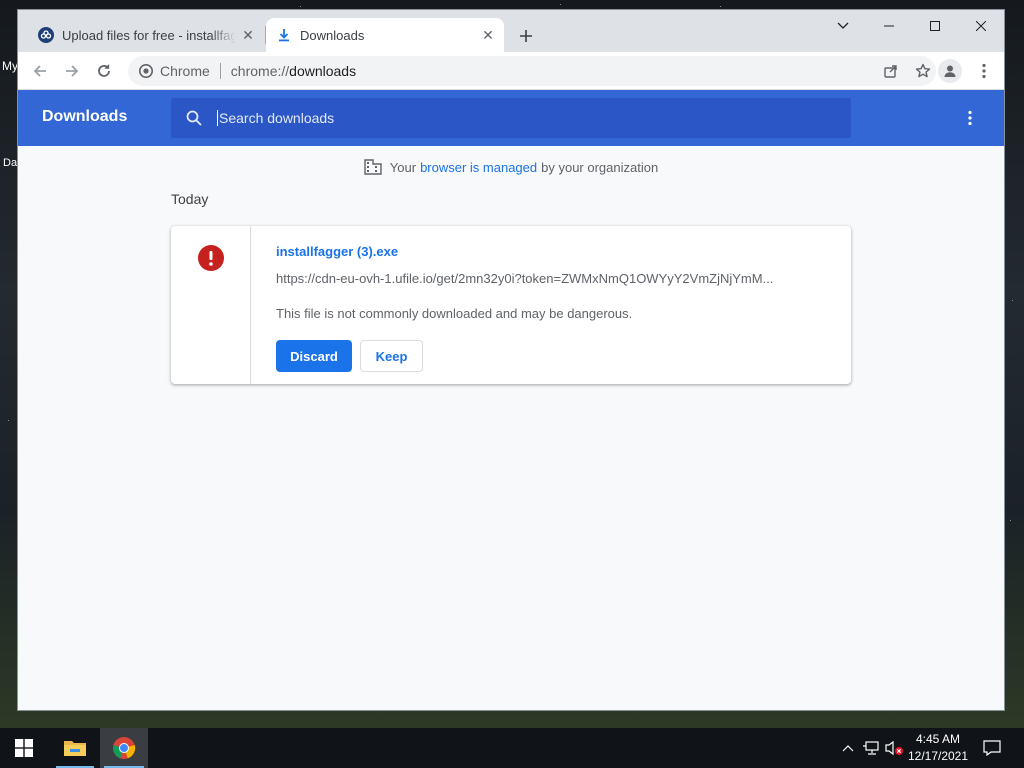 The height and width of the screenshot is (768, 1024). Describe the element at coordinates (194, 118) in the screenshot. I see `search-icon` at that location.